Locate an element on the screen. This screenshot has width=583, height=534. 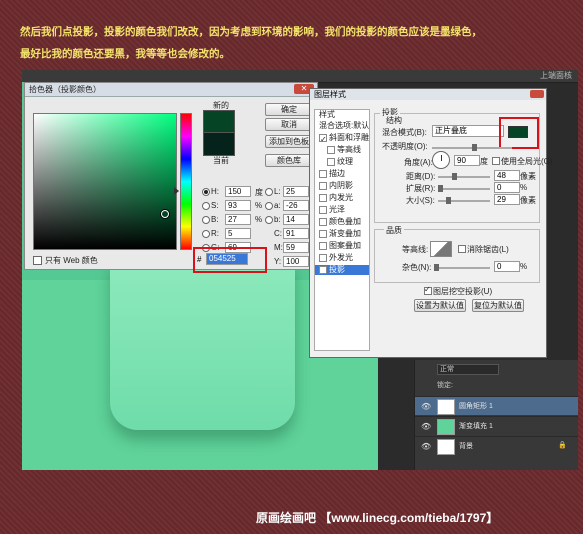
reset-default-button: 复位为默认值 is located at coordinates (498, 305).